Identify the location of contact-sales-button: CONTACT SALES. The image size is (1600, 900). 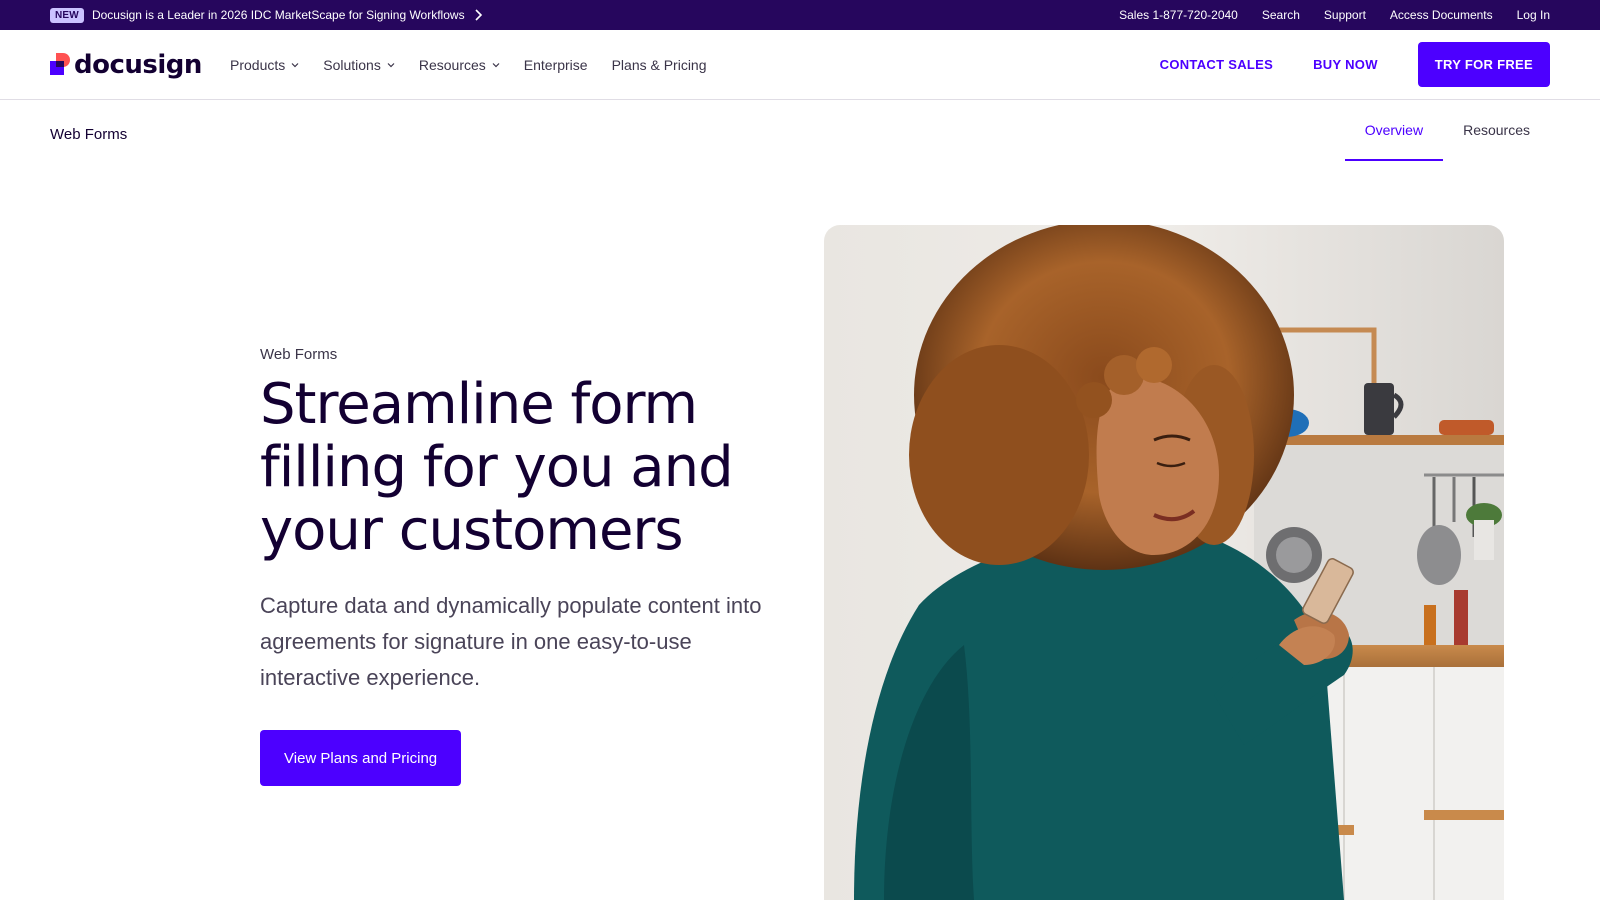
(1216, 64).